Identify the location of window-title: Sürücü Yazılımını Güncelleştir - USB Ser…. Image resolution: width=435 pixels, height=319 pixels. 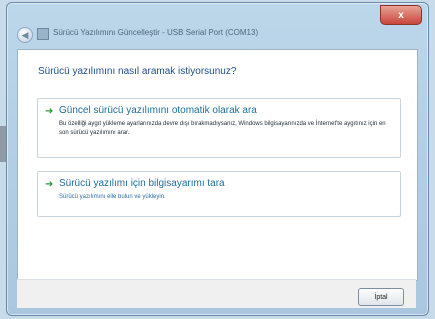
(156, 32).